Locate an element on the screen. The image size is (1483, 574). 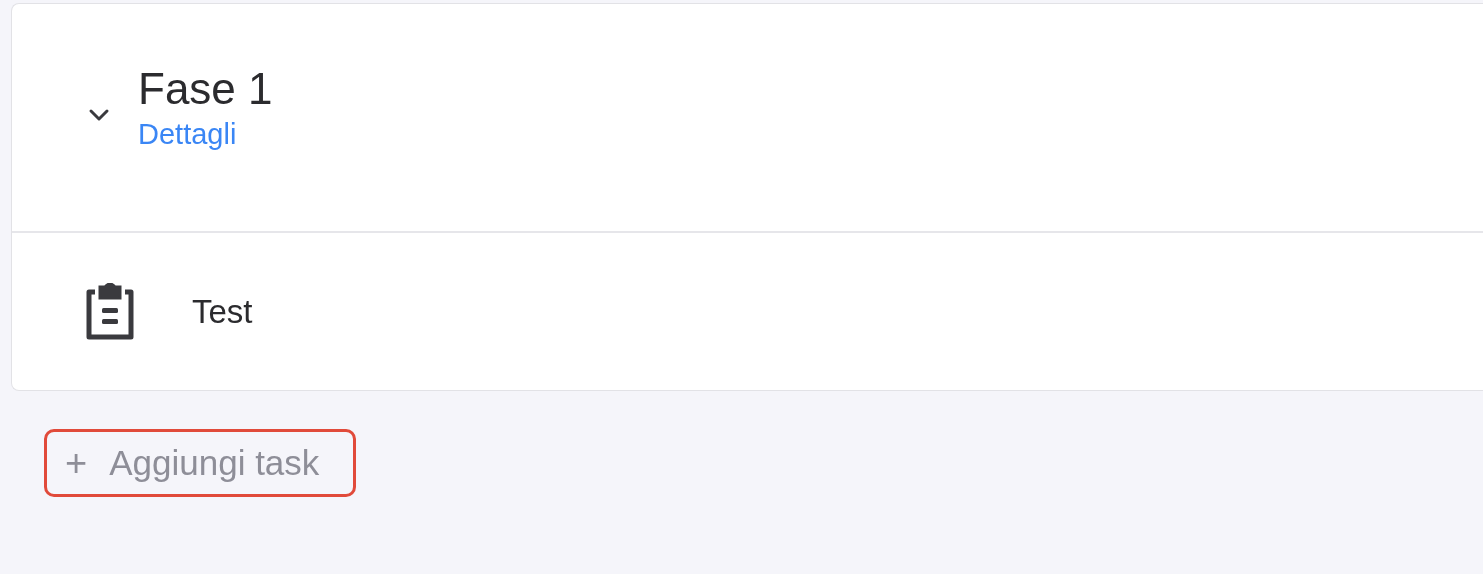
add-task-button: + Aggiungi task is located at coordinates (200, 463).